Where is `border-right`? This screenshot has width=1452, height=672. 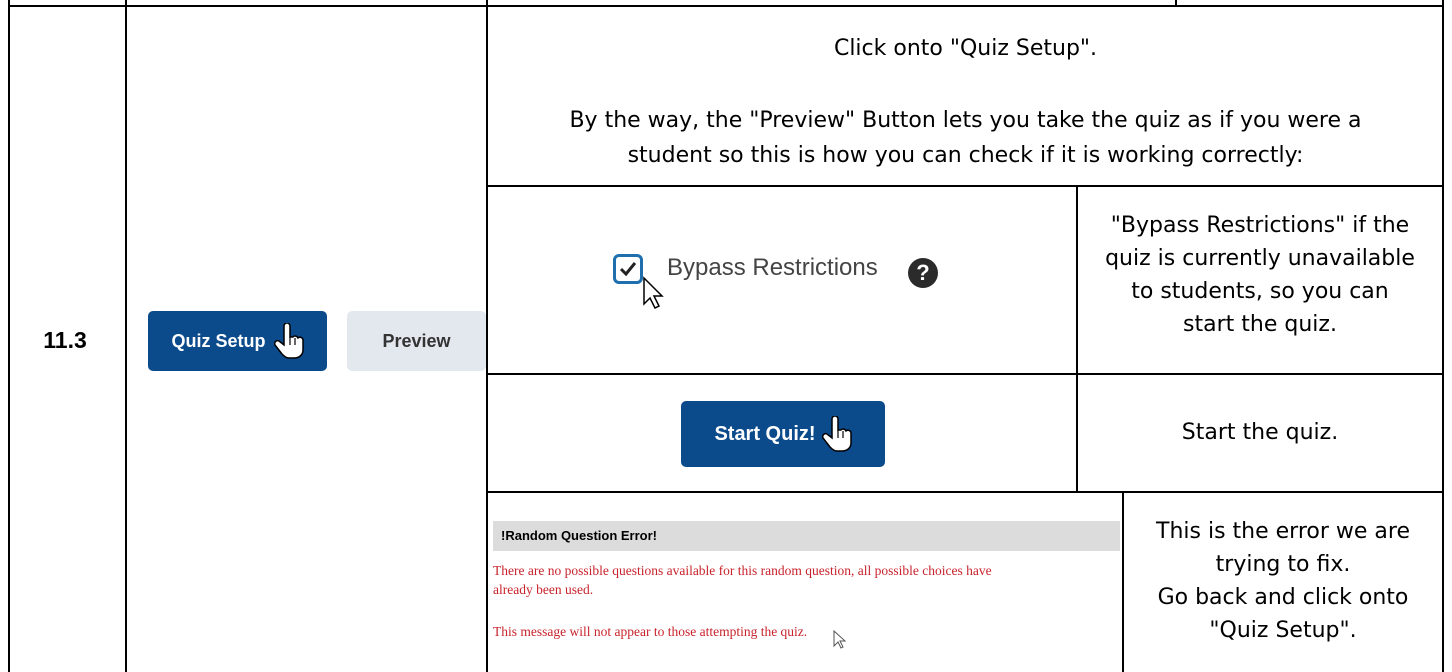 border-right is located at coordinates (1443, 336).